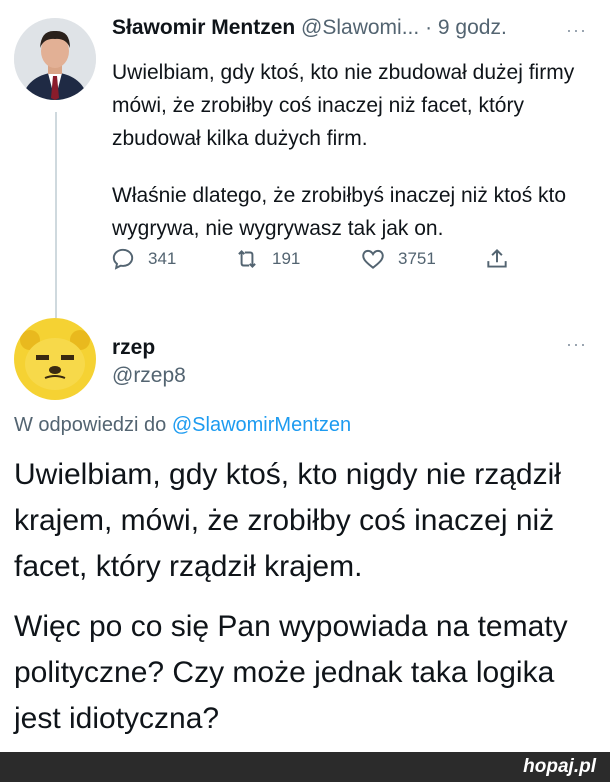 The height and width of the screenshot is (782, 610). I want to click on tweet-header: Sławomir Mentzen @Slawomi... · 9 godz., so click(309, 28).